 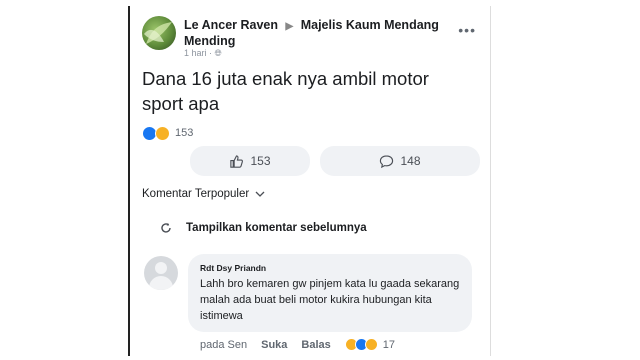 I want to click on show-previous-comments: Tampilkan komentar sebelumnya, so click(x=263, y=228).